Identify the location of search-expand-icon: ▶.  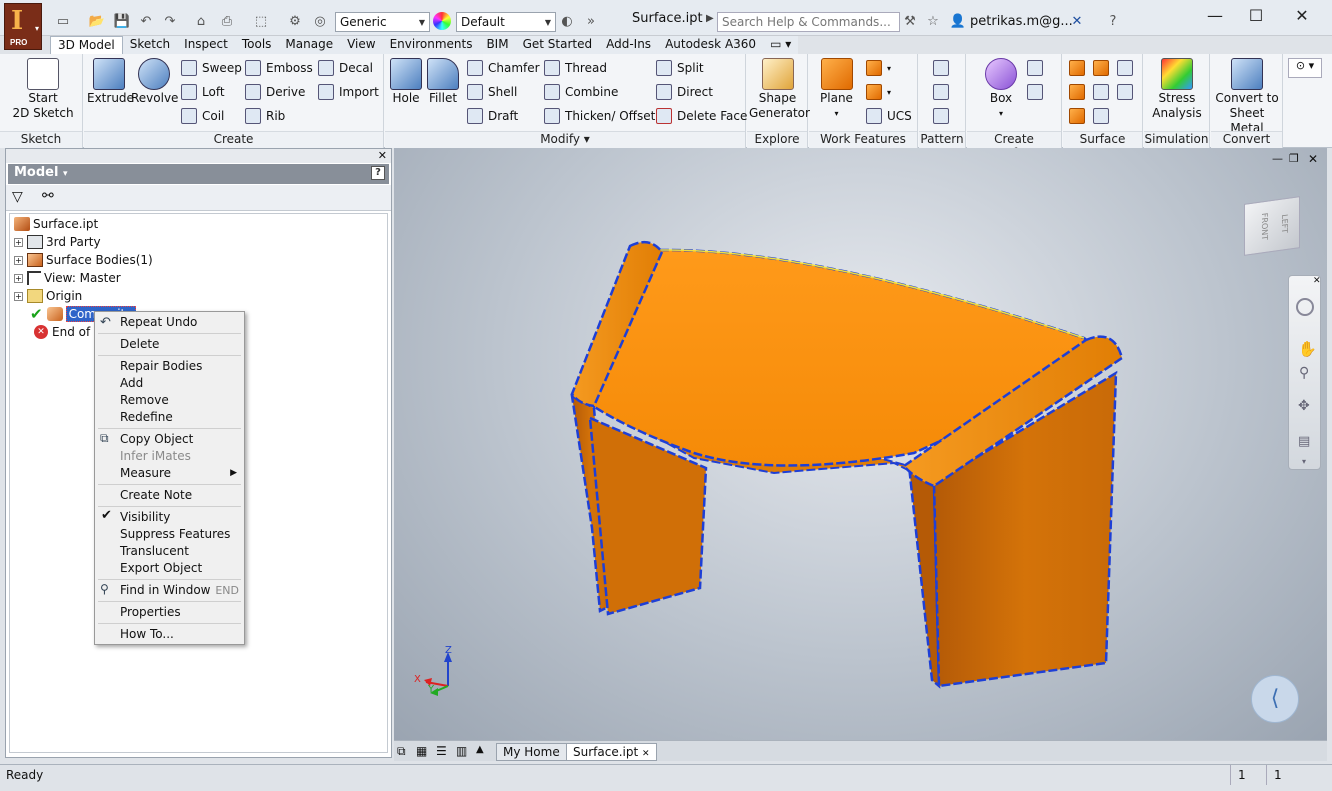
(710, 18).